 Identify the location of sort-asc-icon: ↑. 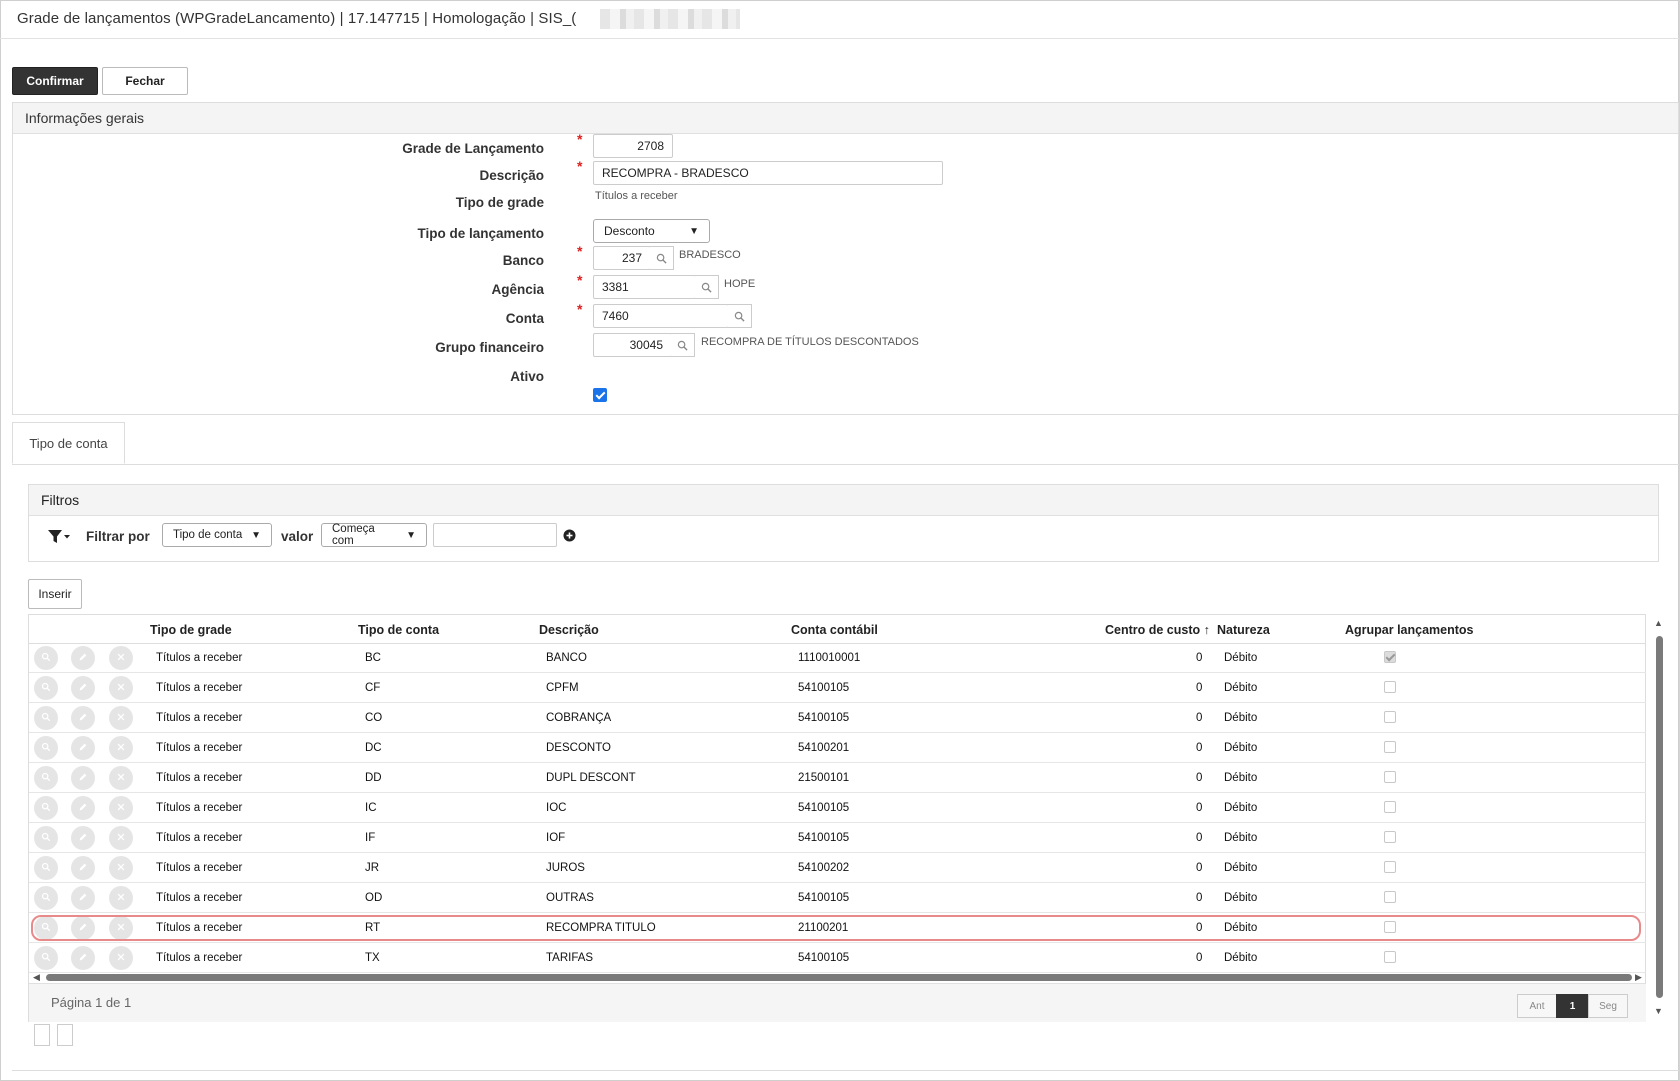
(1206, 630).